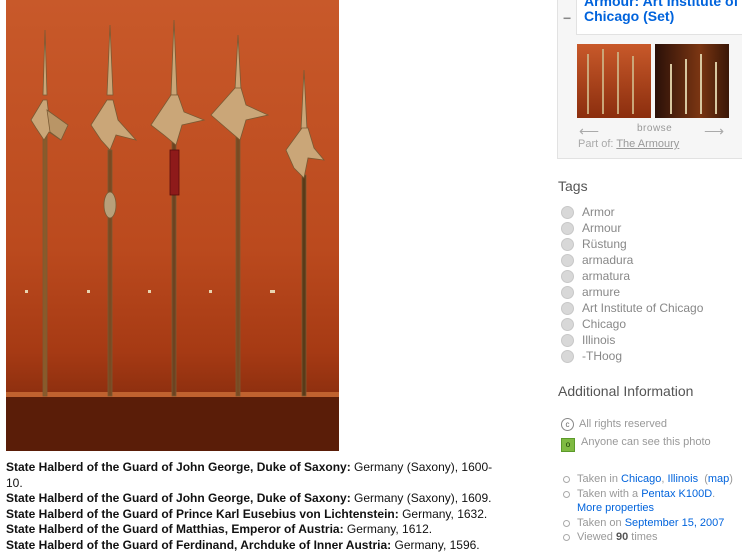 This screenshot has width=742, height=558. I want to click on public-icon: o, so click(568, 445).